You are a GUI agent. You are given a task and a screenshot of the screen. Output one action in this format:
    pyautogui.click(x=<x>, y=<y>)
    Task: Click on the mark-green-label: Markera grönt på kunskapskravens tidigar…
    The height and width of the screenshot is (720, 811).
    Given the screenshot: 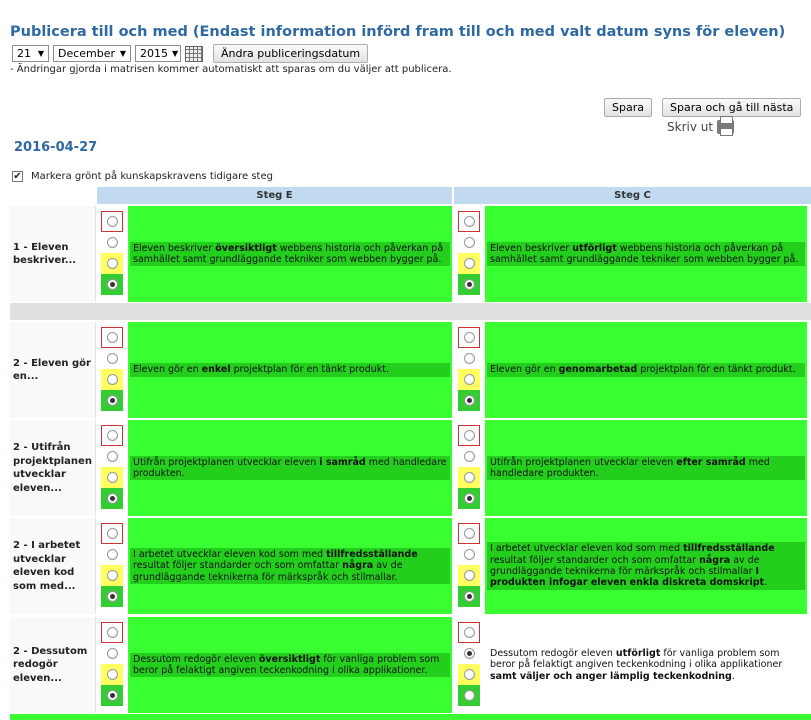 What is the action you would take?
    pyautogui.click(x=152, y=176)
    